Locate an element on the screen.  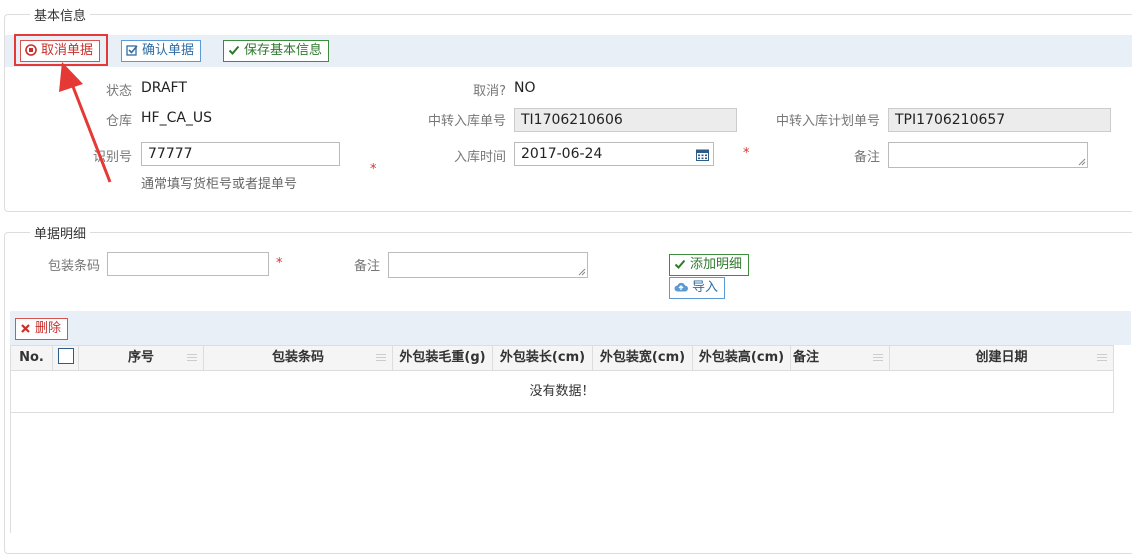
remark-textarea is located at coordinates (988, 155).